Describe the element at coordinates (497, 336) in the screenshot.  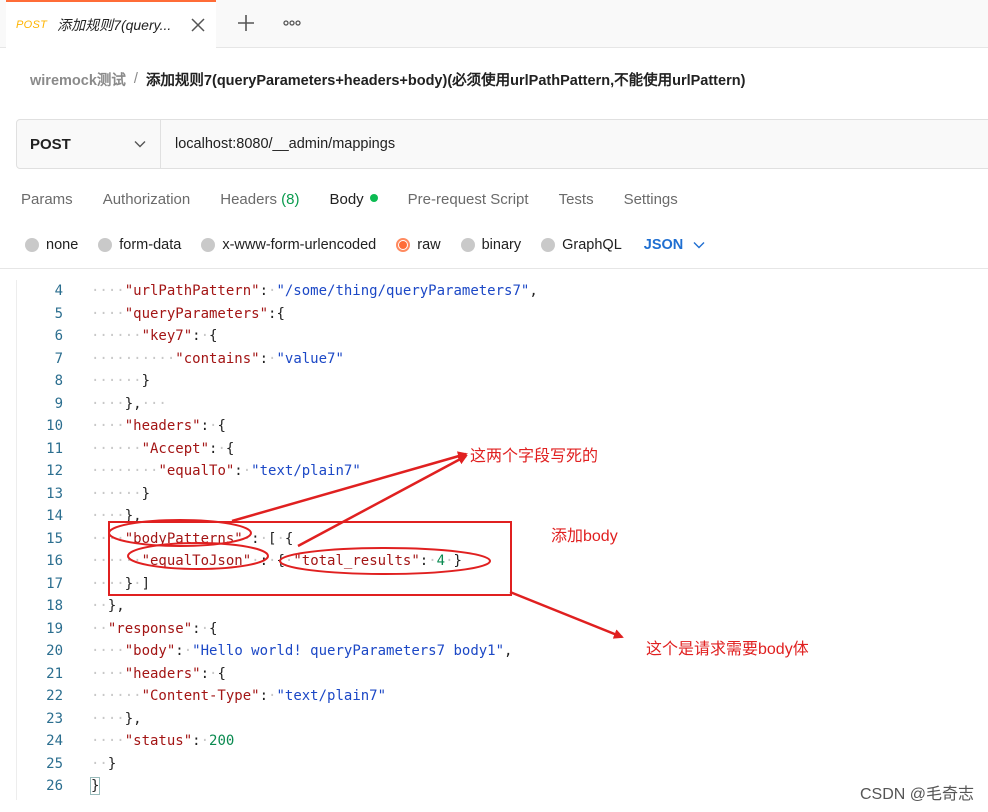
I see `code-line: 6 ······"key7":·{` at that location.